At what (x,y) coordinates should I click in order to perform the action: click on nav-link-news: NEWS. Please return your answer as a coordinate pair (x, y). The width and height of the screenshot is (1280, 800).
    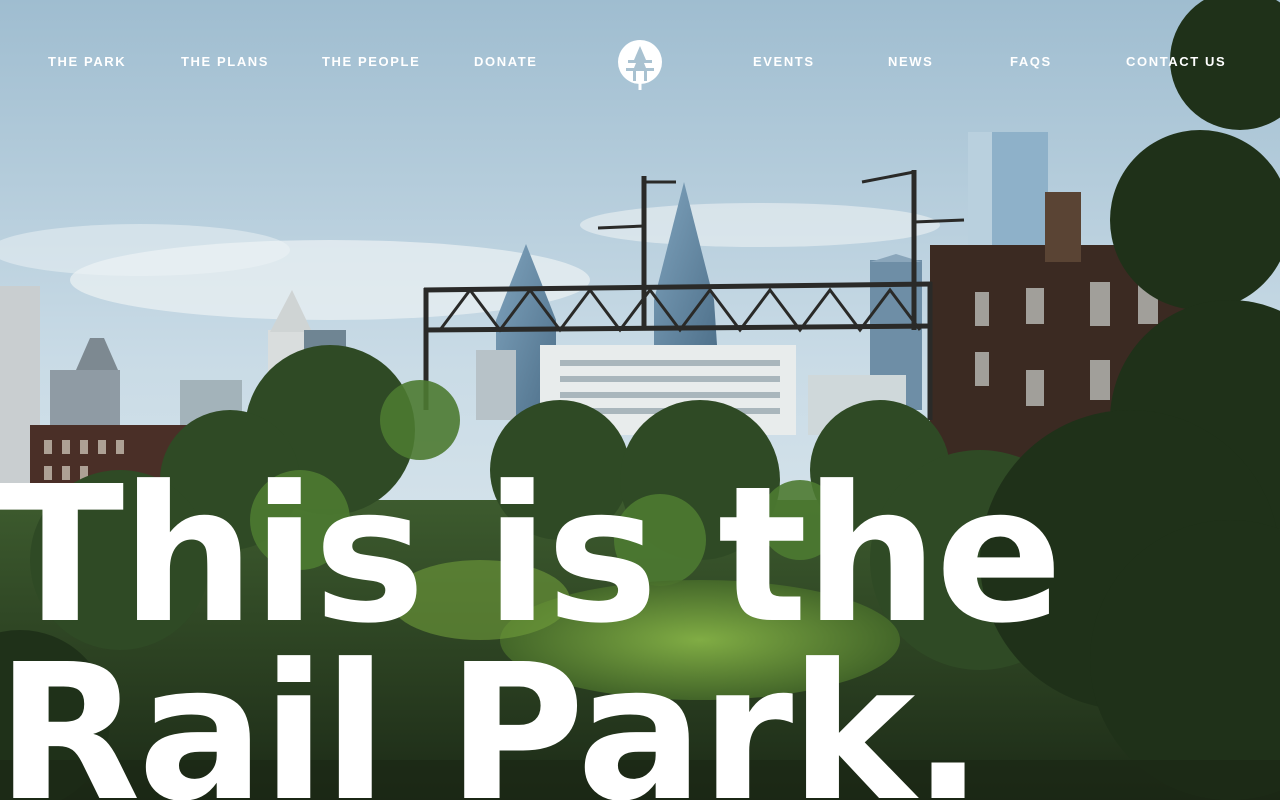
    Looking at the image, I should click on (910, 61).